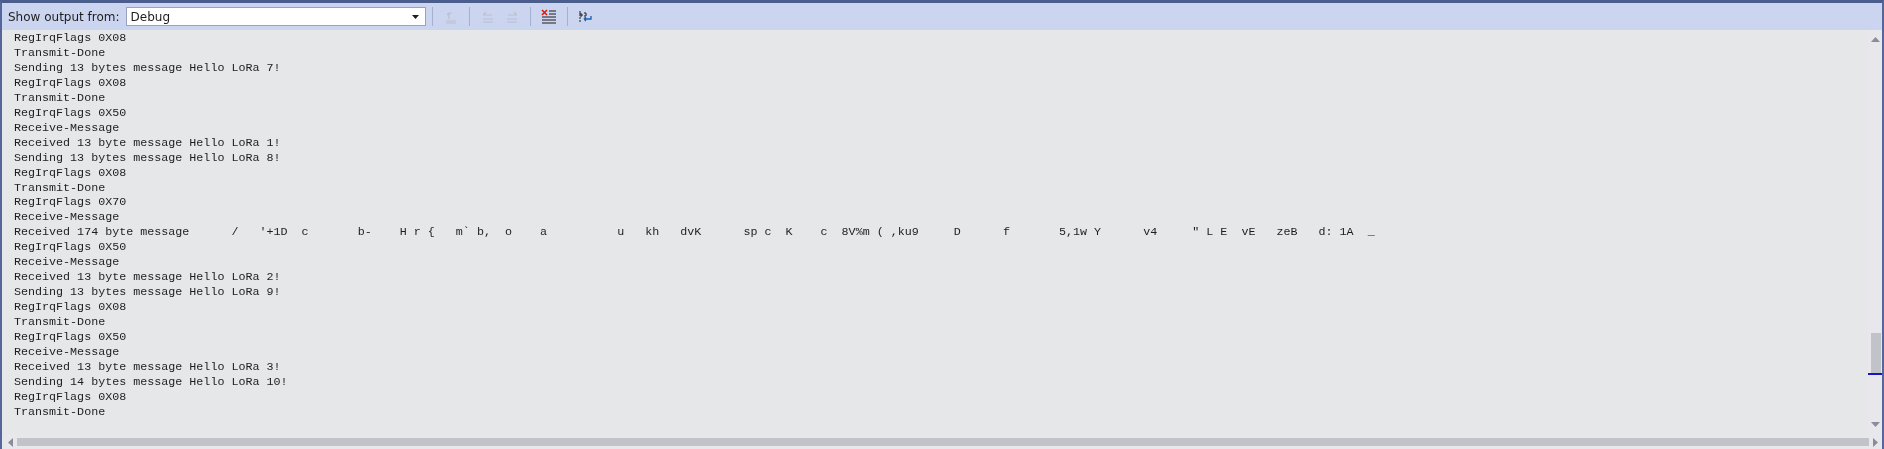 Image resolution: width=1884 pixels, height=449 pixels. I want to click on output-line: Received 174 byte message / '+1D c b- H r { m` b, o a u kh dvK sp c K c 8V%m ( ,ku9 D f 5,1w Y v4 " L E vE zeB d: 1A _, so click(694, 233).